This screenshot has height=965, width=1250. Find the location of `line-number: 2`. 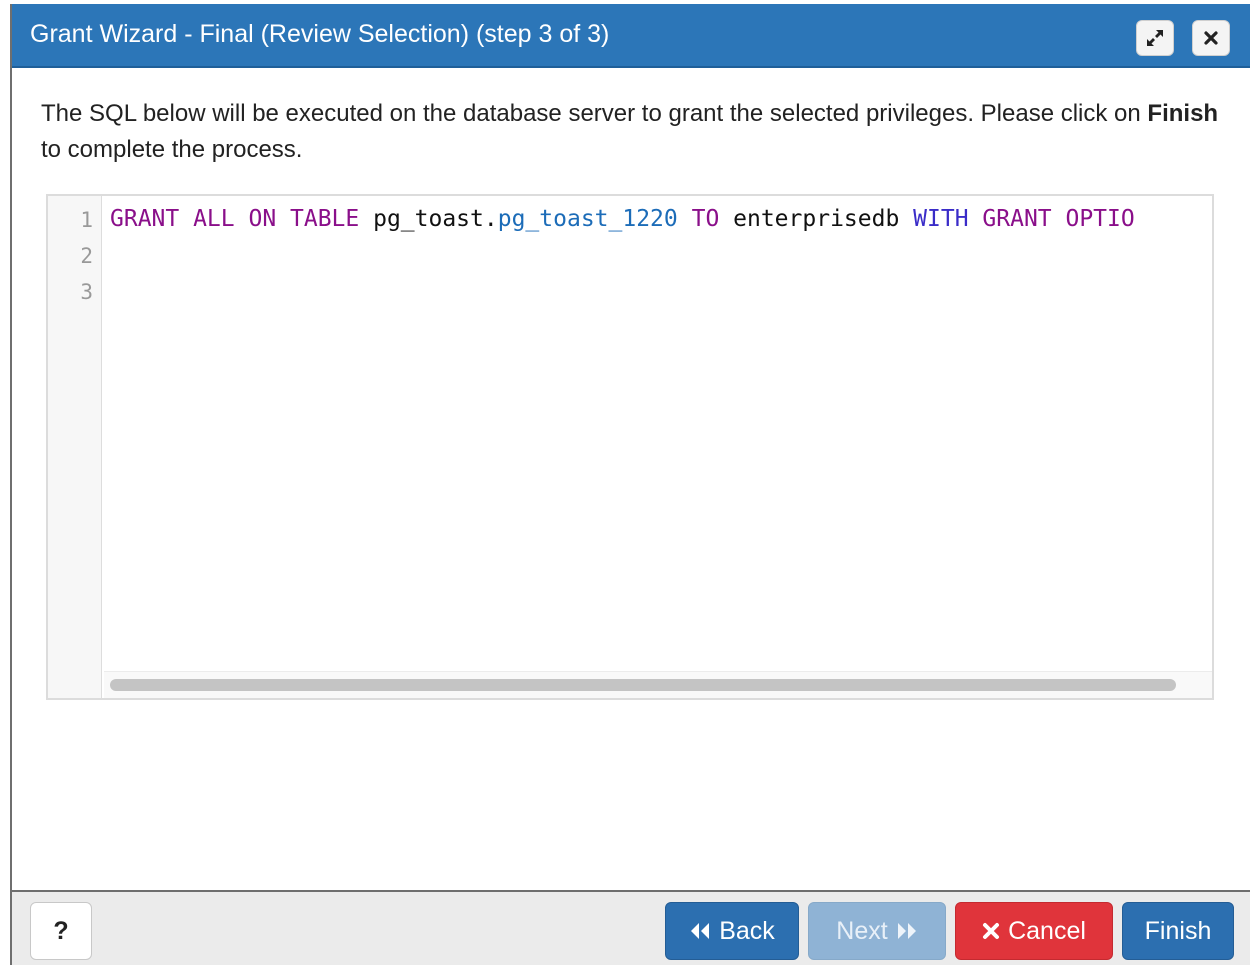

line-number: 2 is located at coordinates (86, 256).